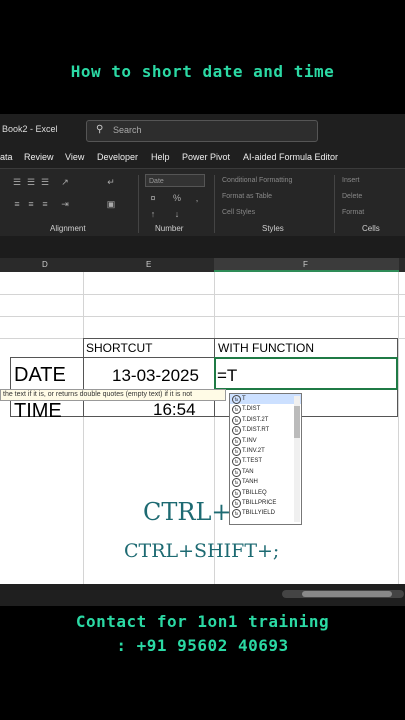  What do you see at coordinates (206, 157) in the screenshot?
I see `menu-power-pivot: Power Pivot` at bounding box center [206, 157].